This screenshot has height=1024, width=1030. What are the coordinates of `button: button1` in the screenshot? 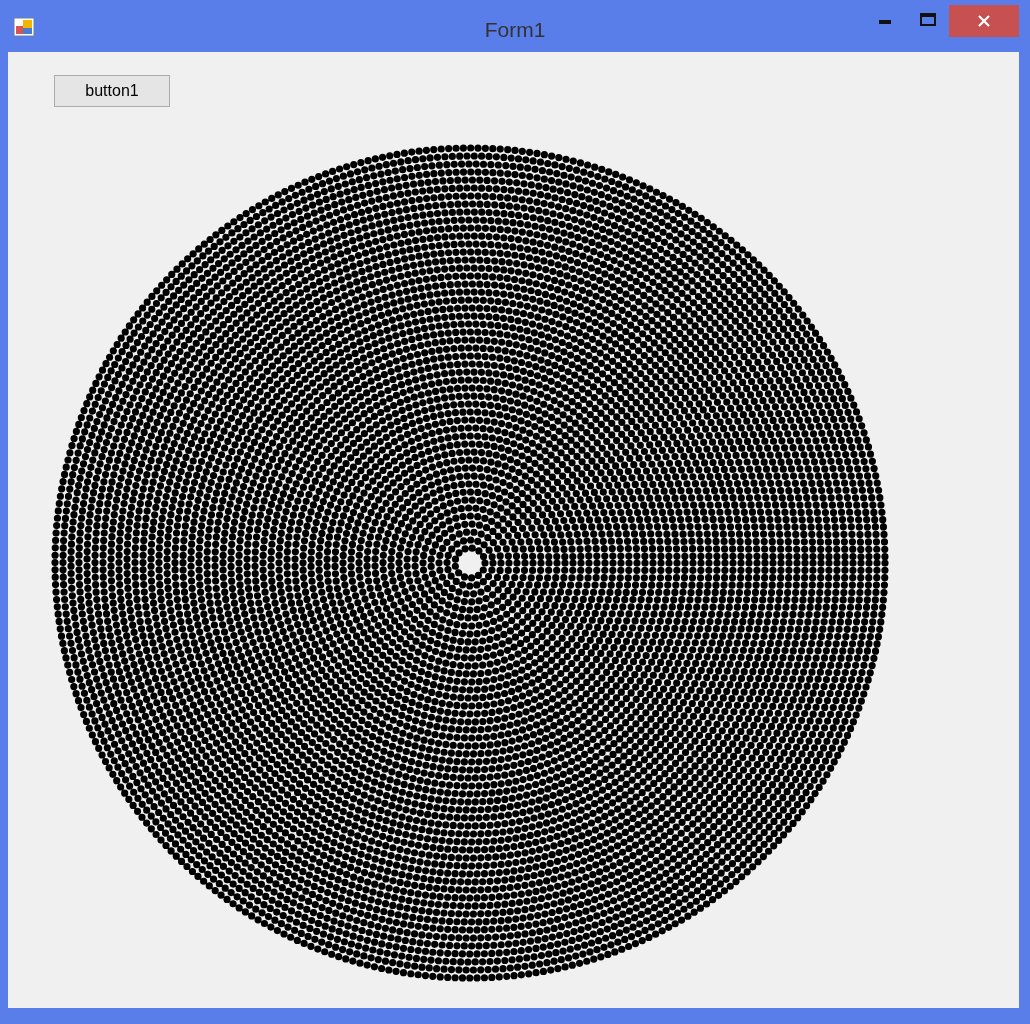 It's located at (112, 91).